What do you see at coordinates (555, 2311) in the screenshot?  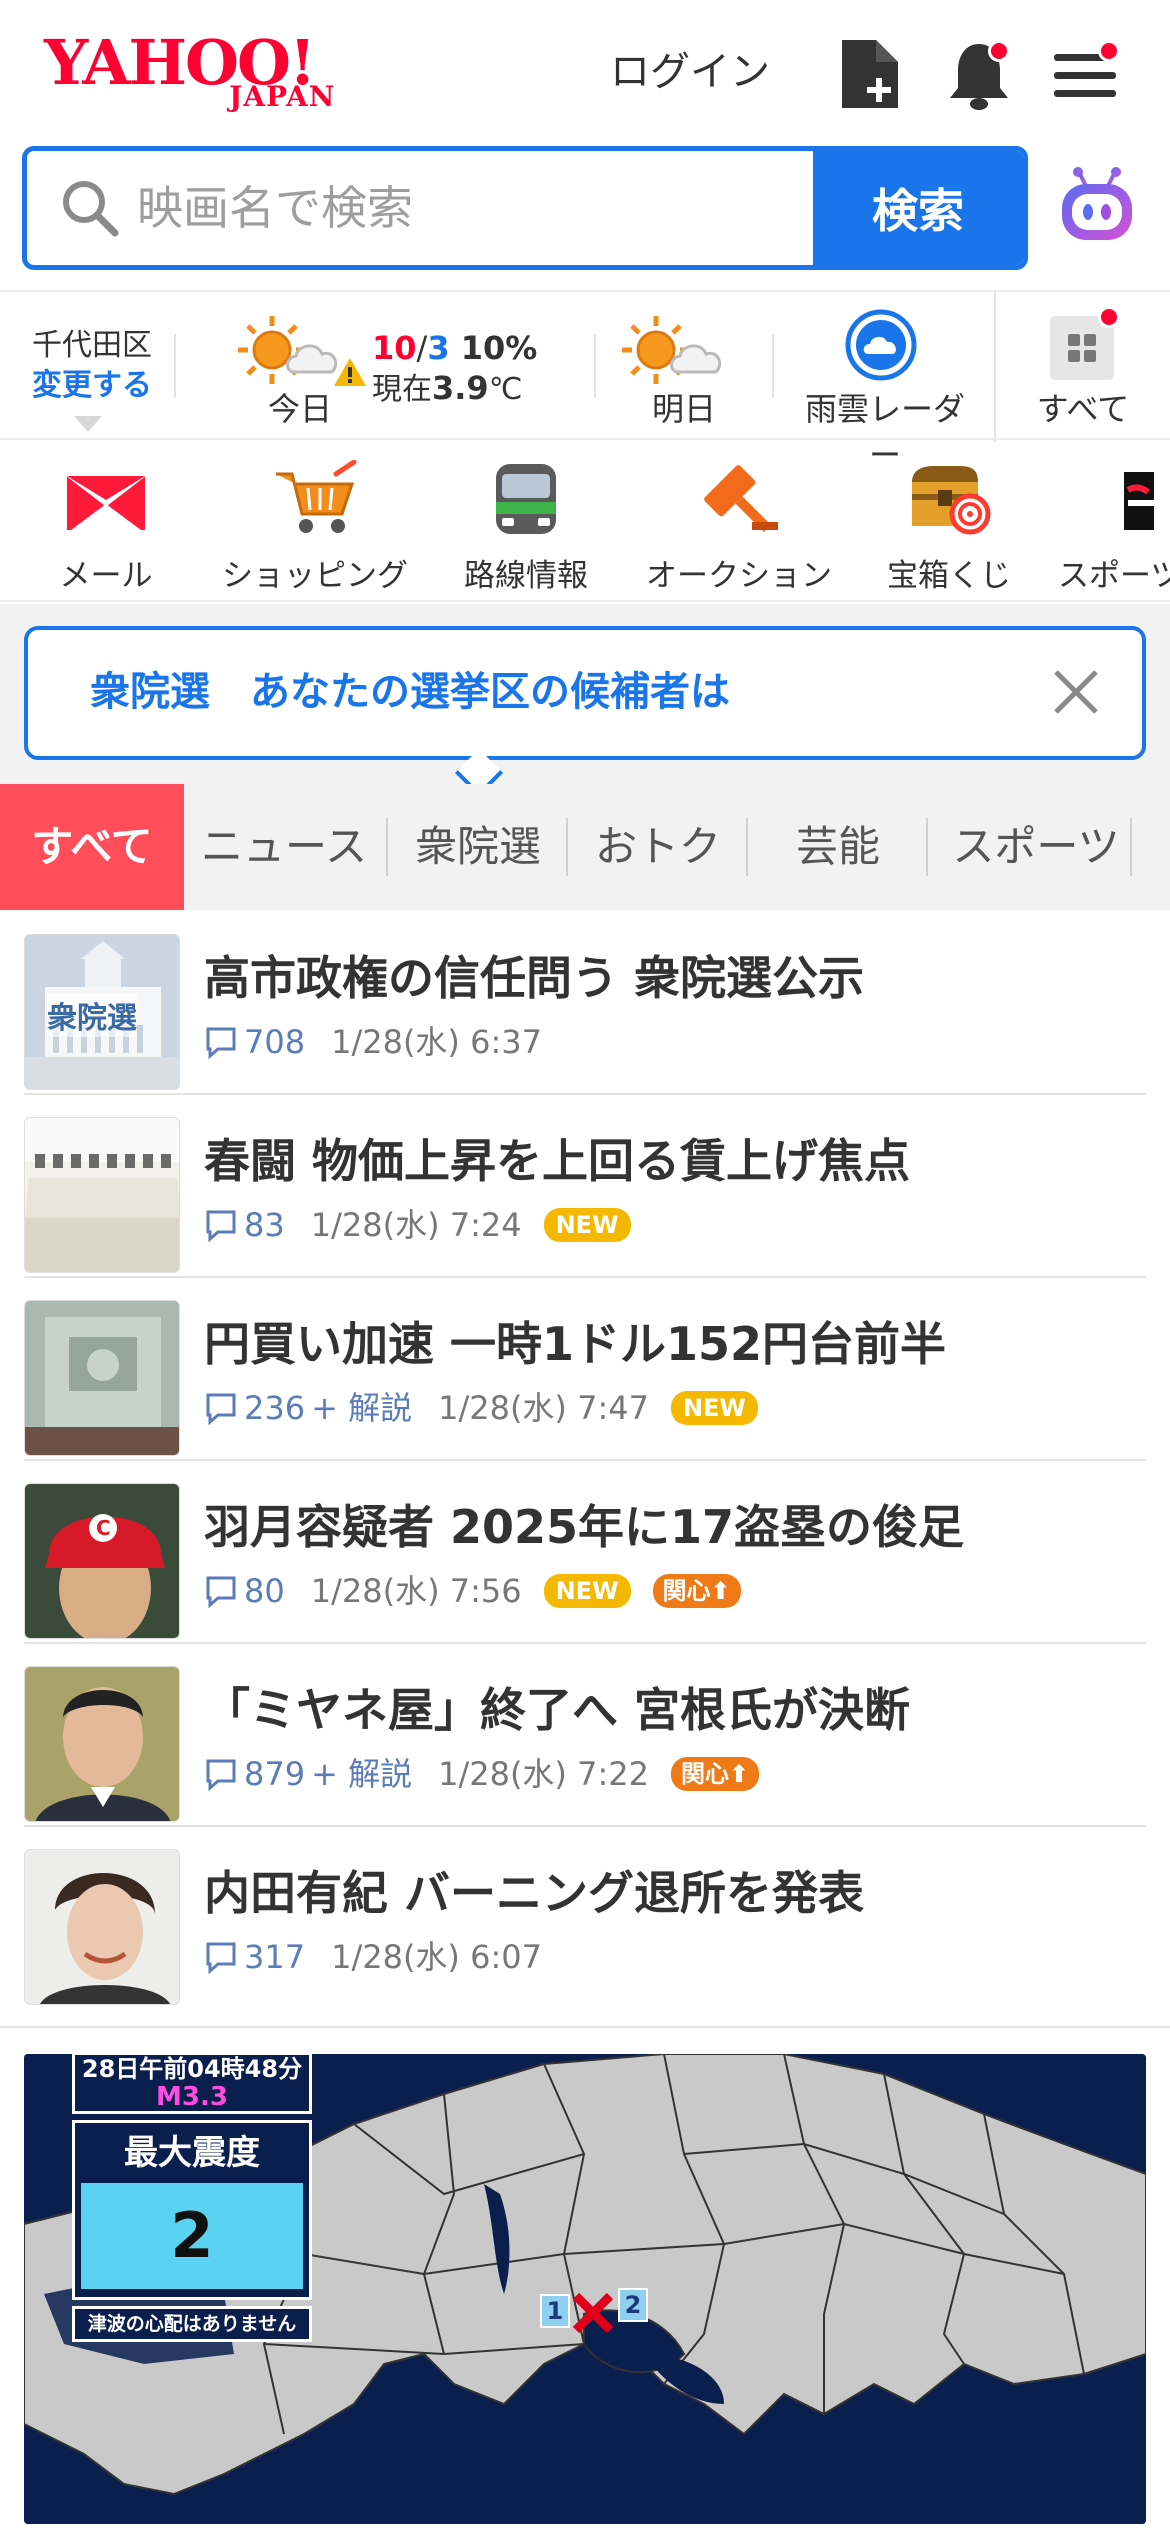 I see `intensity-marker: 1` at bounding box center [555, 2311].